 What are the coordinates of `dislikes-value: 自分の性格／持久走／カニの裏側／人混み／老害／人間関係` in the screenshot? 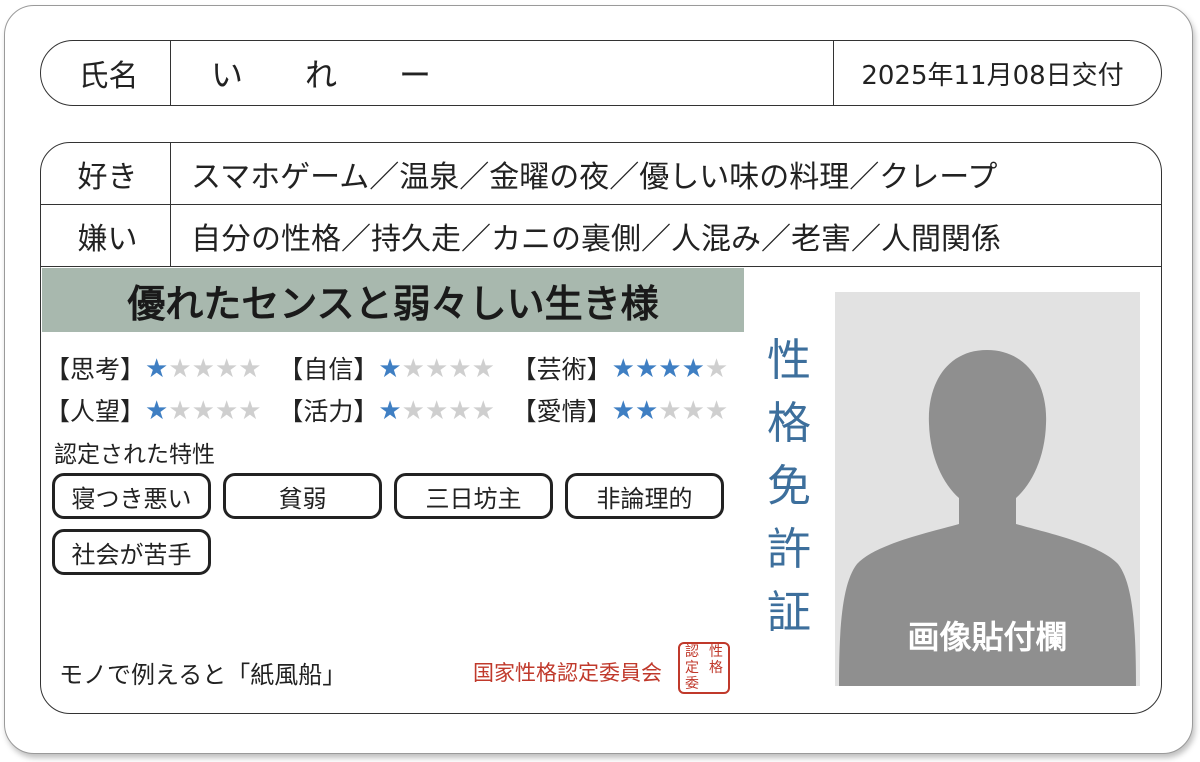 It's located at (596, 239).